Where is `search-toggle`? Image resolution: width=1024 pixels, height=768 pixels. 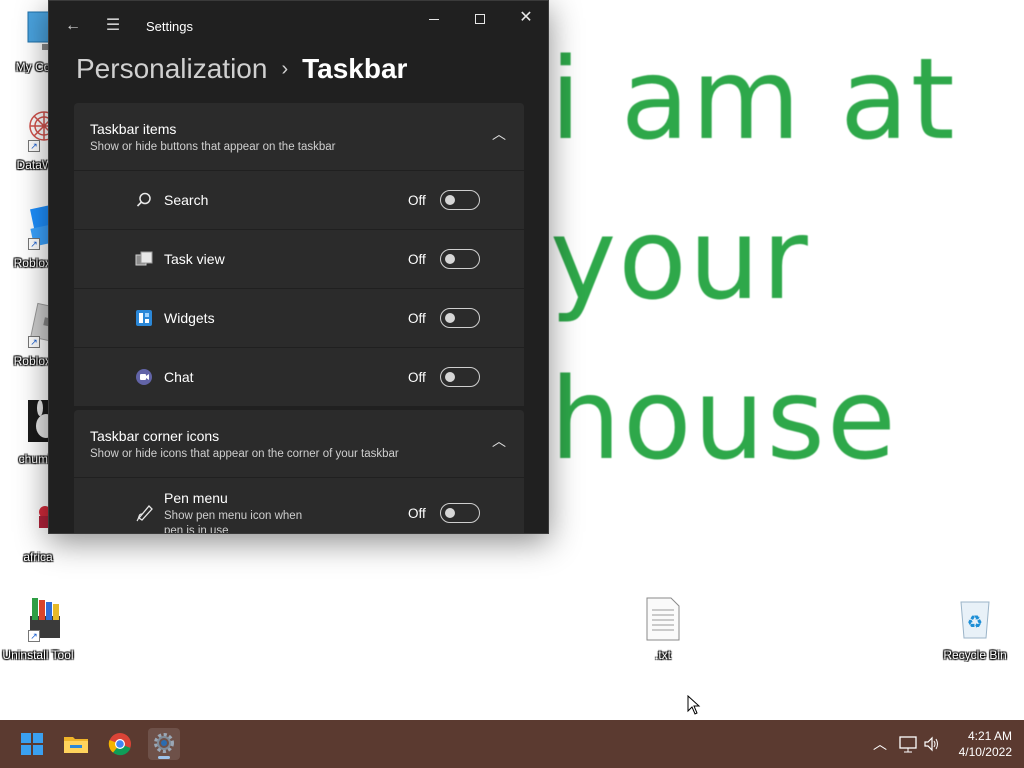 search-toggle is located at coordinates (460, 200).